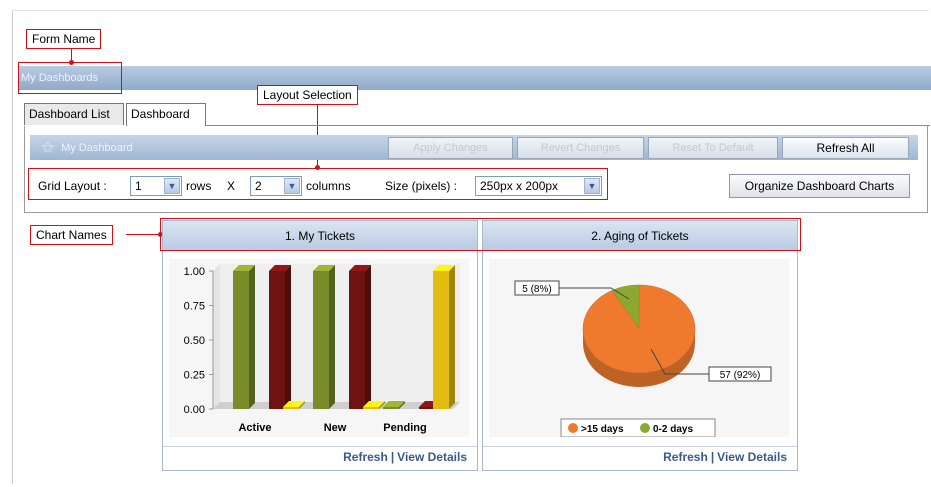 The height and width of the screenshot is (487, 931). Describe the element at coordinates (713, 148) in the screenshot. I see `reset-to-default-button: Reset To Default` at that location.